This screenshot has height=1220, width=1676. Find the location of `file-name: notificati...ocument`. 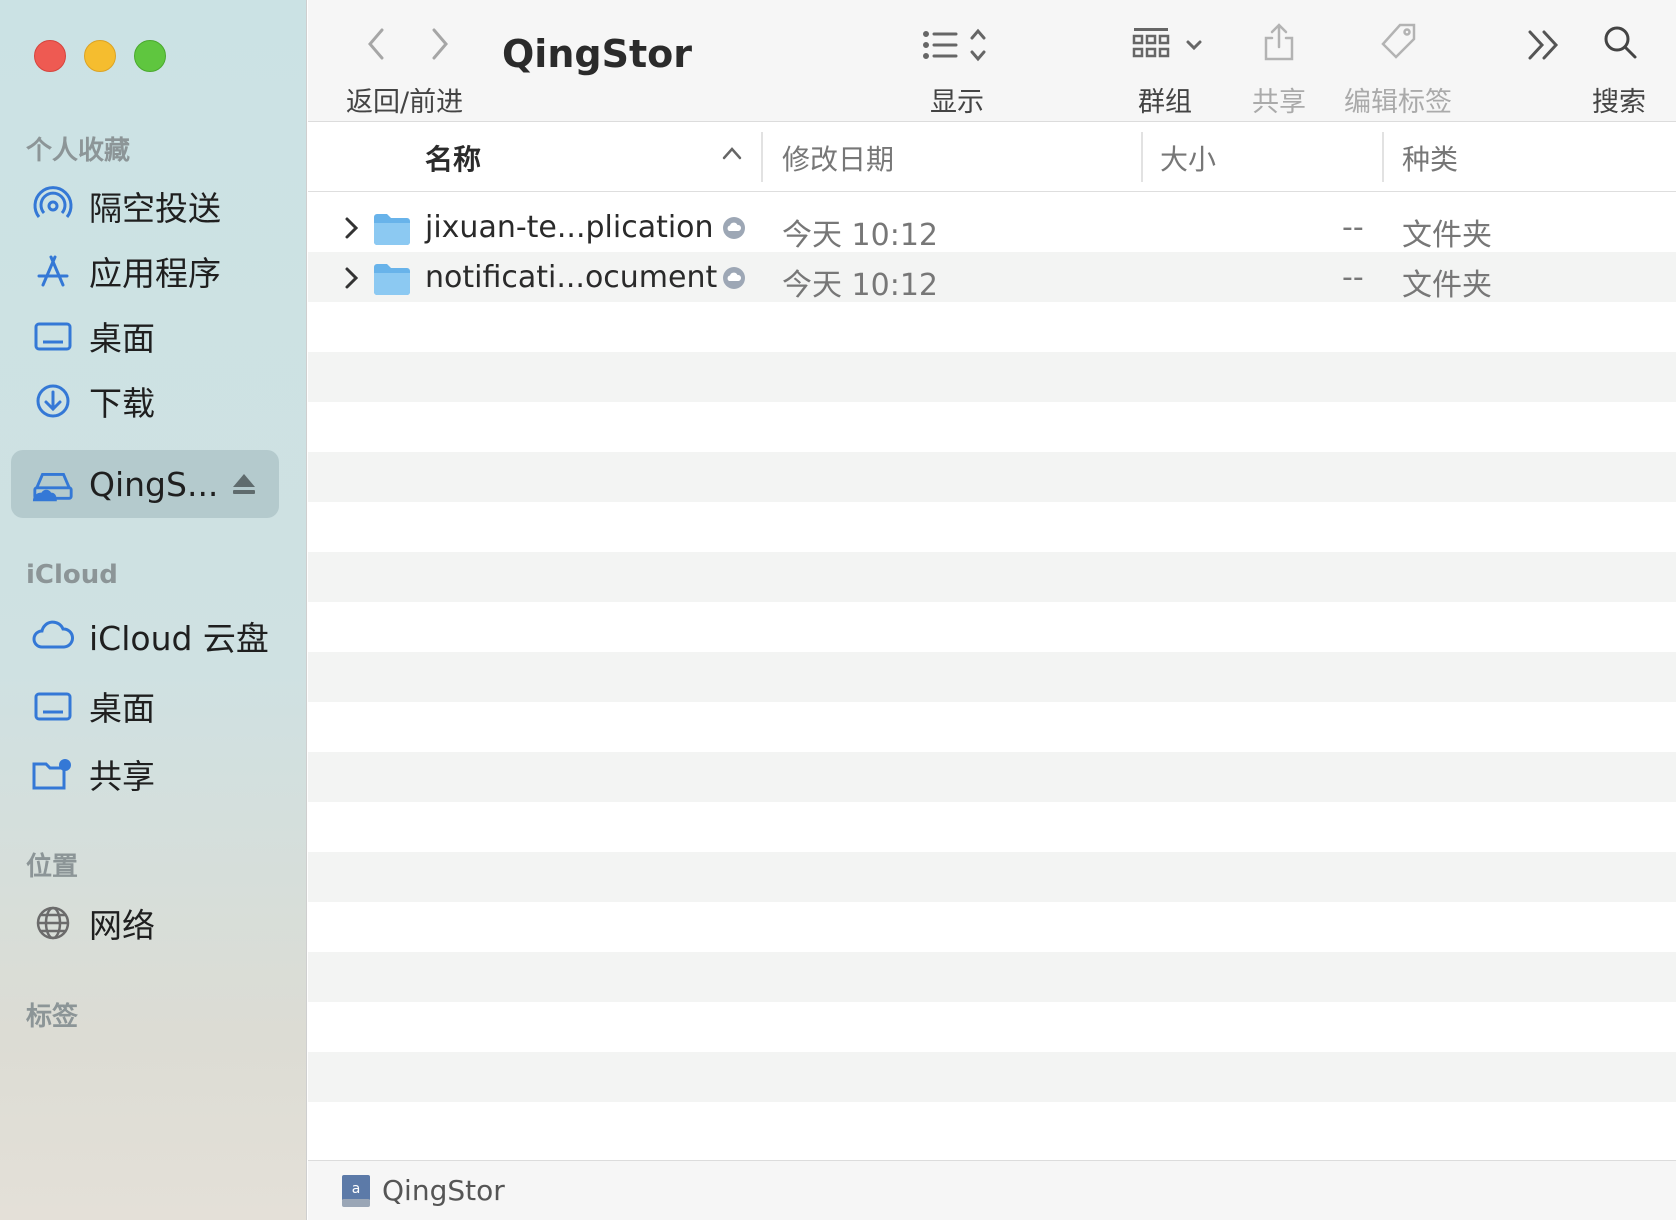

file-name: notificati...ocument is located at coordinates (571, 277).